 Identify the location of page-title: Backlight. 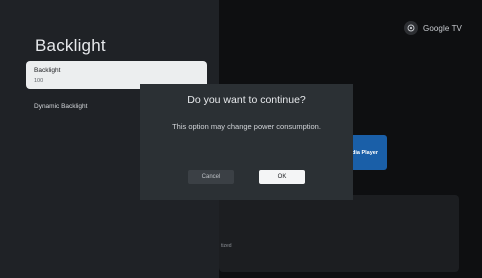
(70, 45).